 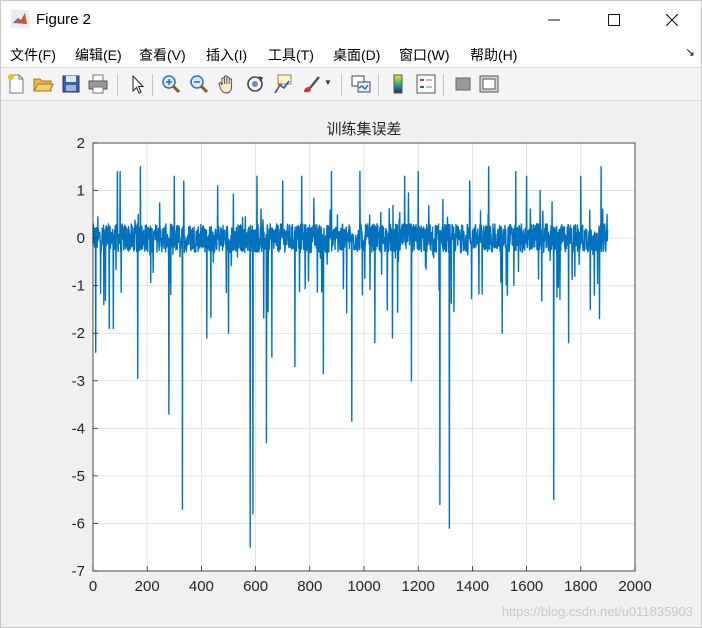 What do you see at coordinates (16, 84) in the screenshot?
I see `new-figure-icon` at bounding box center [16, 84].